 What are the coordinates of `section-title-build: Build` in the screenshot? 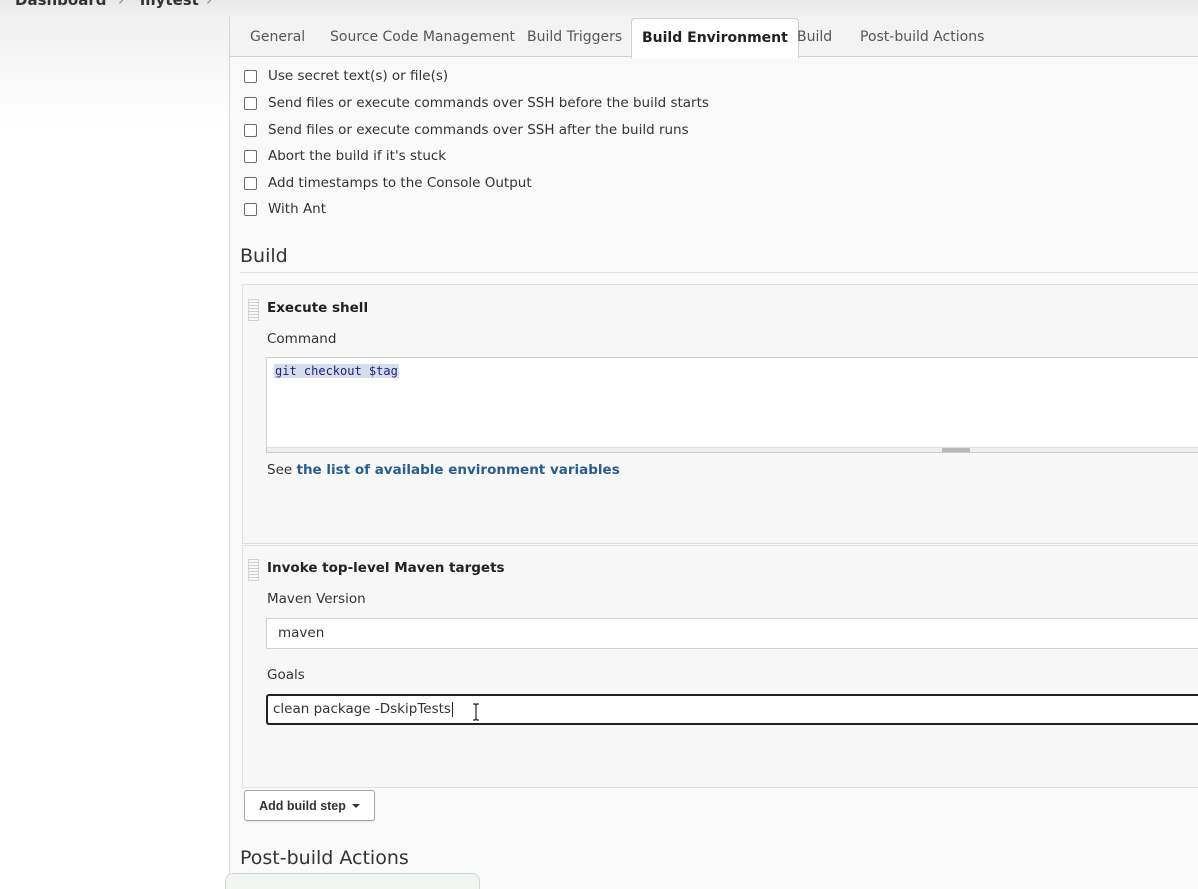 It's located at (264, 256).